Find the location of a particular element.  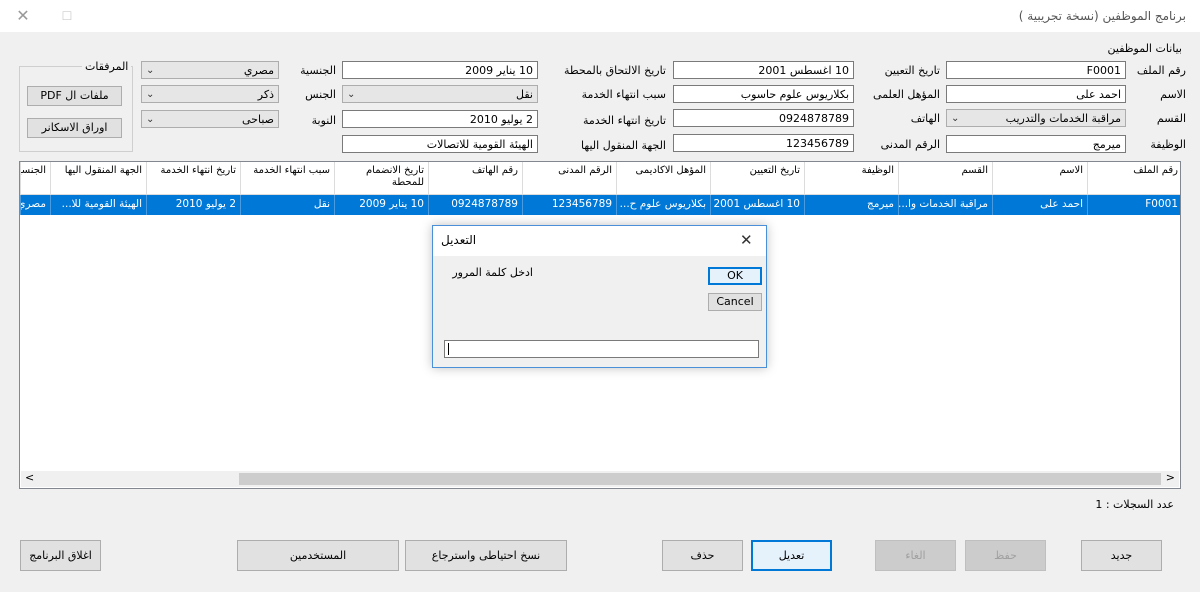

job-field: ميرمج is located at coordinates (1036, 144).